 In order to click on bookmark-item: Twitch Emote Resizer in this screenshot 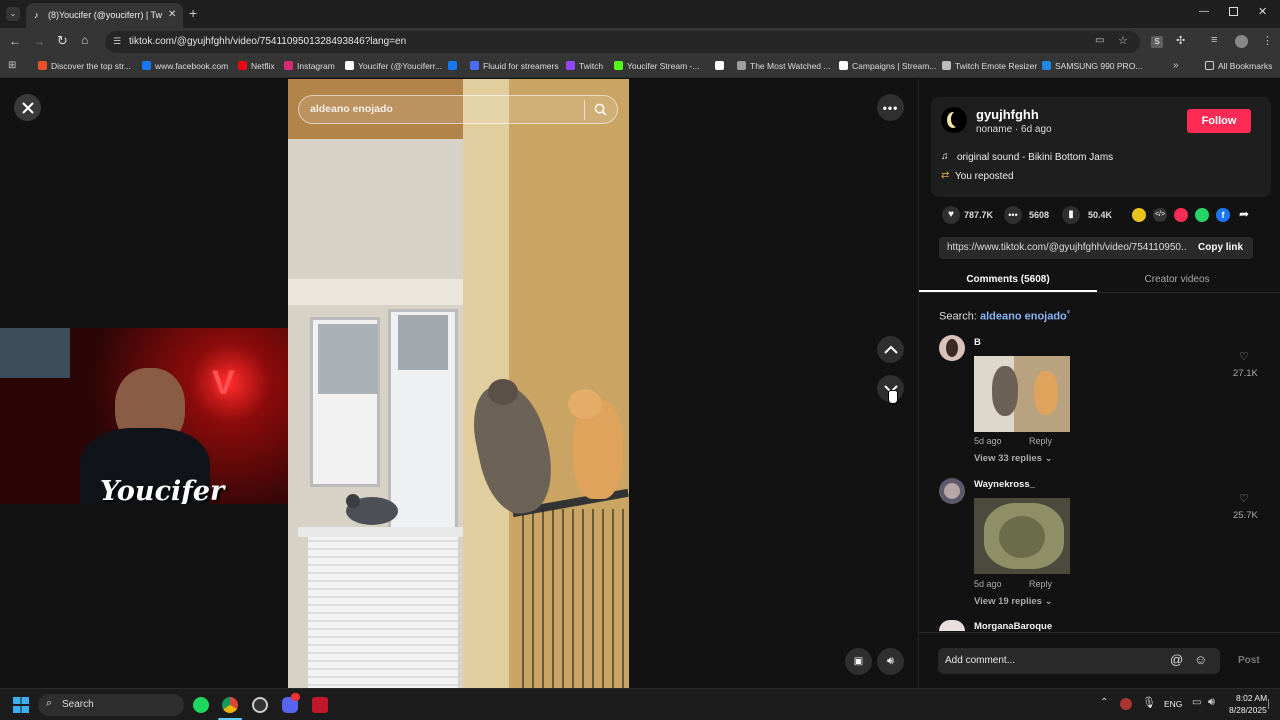, I will do `click(989, 66)`.